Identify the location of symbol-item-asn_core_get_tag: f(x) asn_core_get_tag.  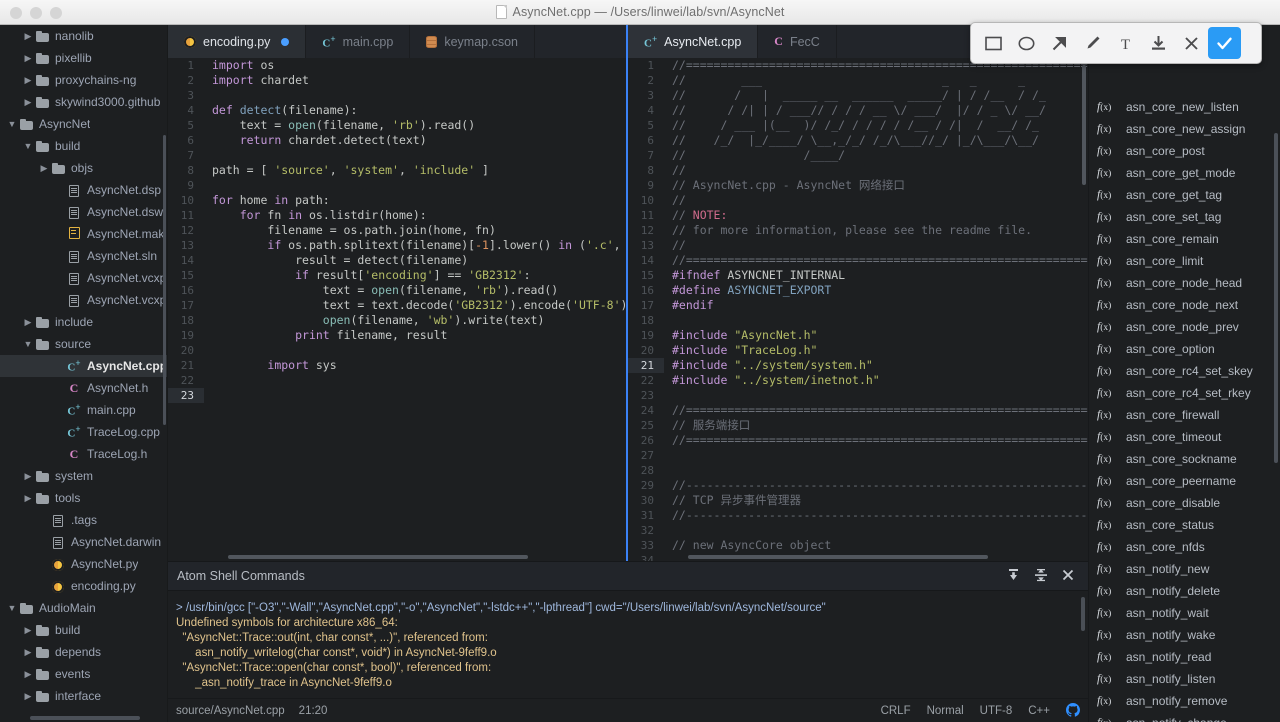
(1184, 195).